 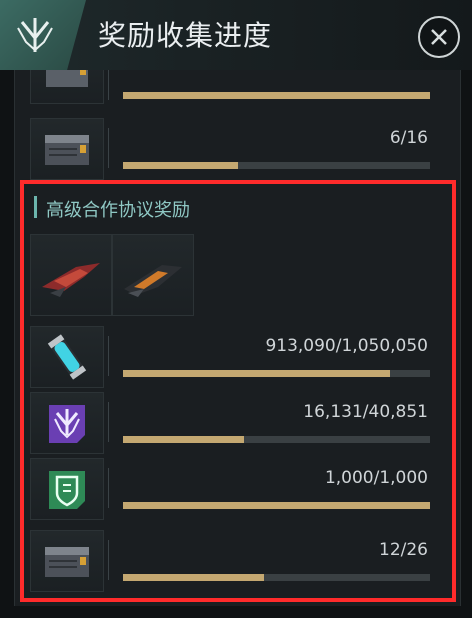 I want to click on reward-row, so click(x=235, y=90).